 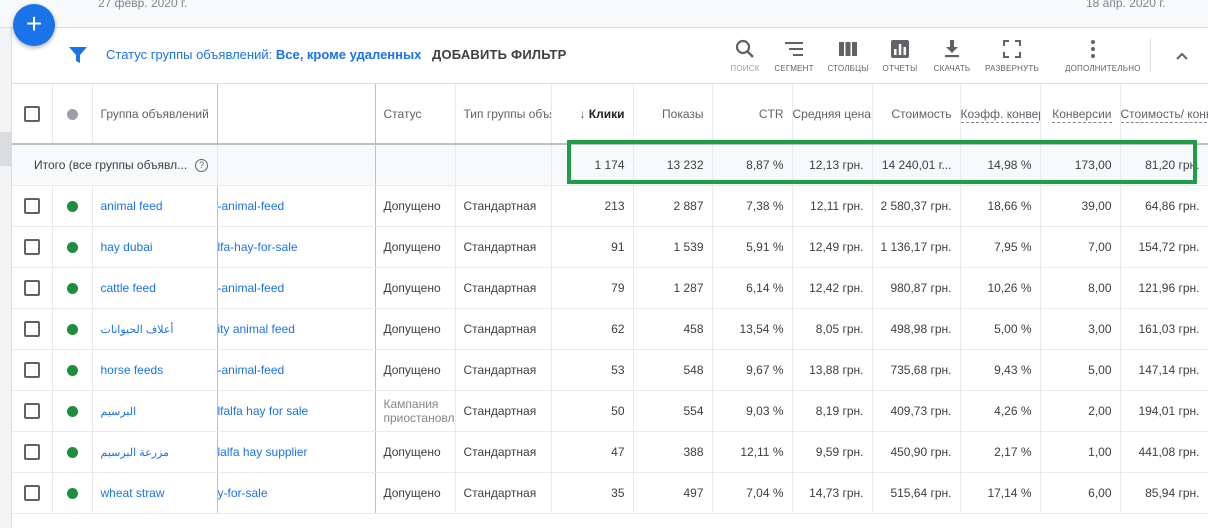 What do you see at coordinates (1000, 247) in the screenshot?
I see `row-conv-rate: 7,95 %` at bounding box center [1000, 247].